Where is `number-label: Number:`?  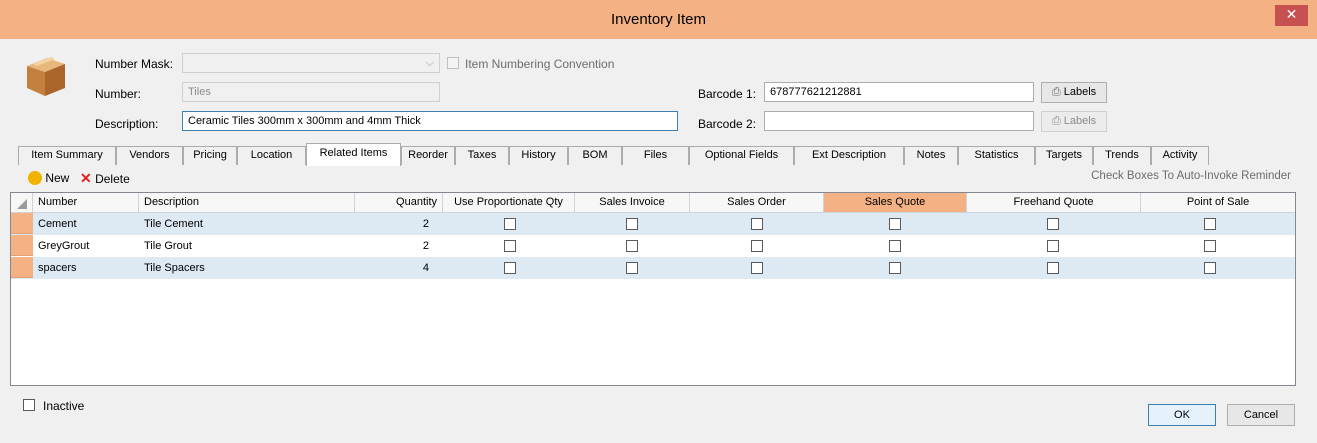 number-label: Number: is located at coordinates (118, 94).